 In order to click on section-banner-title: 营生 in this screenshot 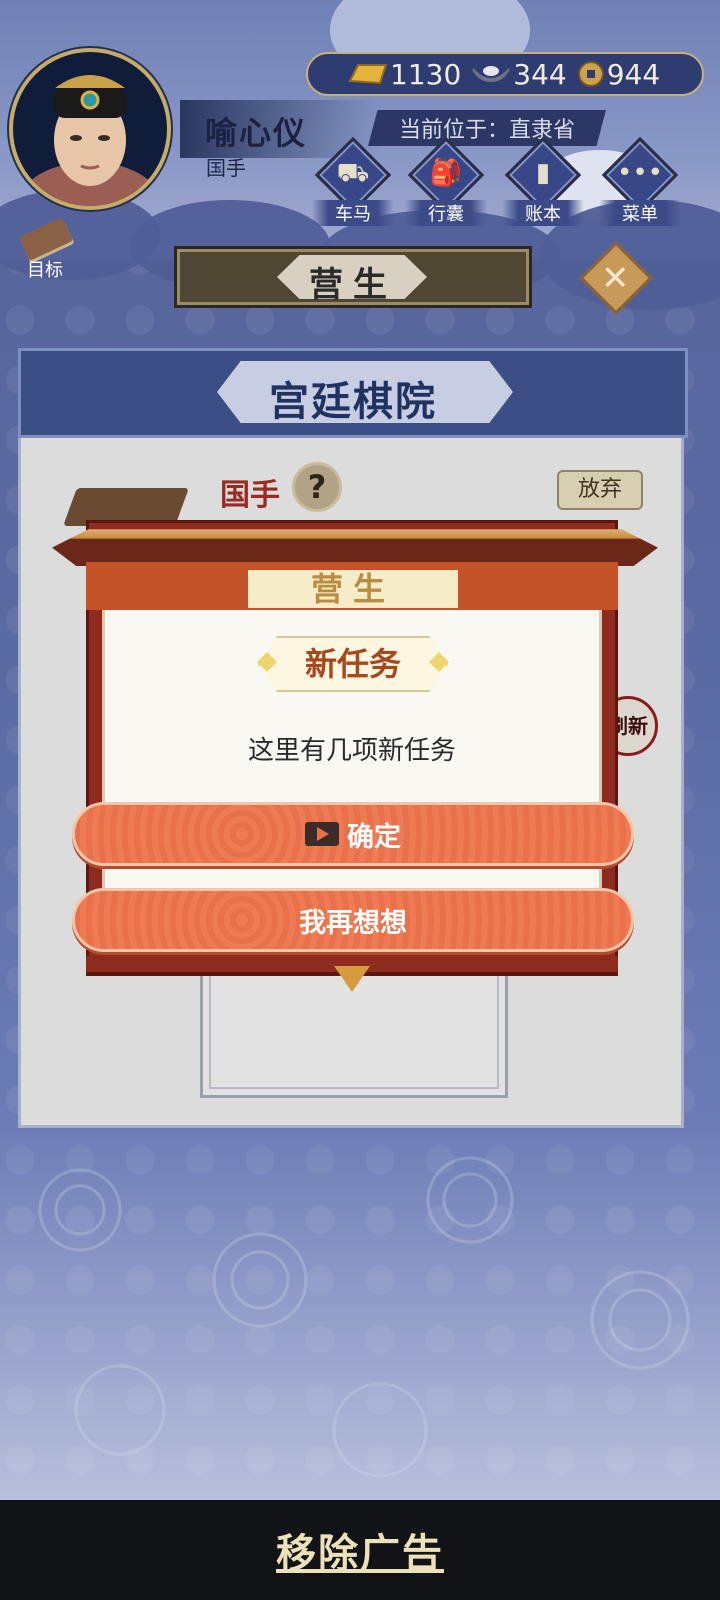, I will do `click(353, 285)`.